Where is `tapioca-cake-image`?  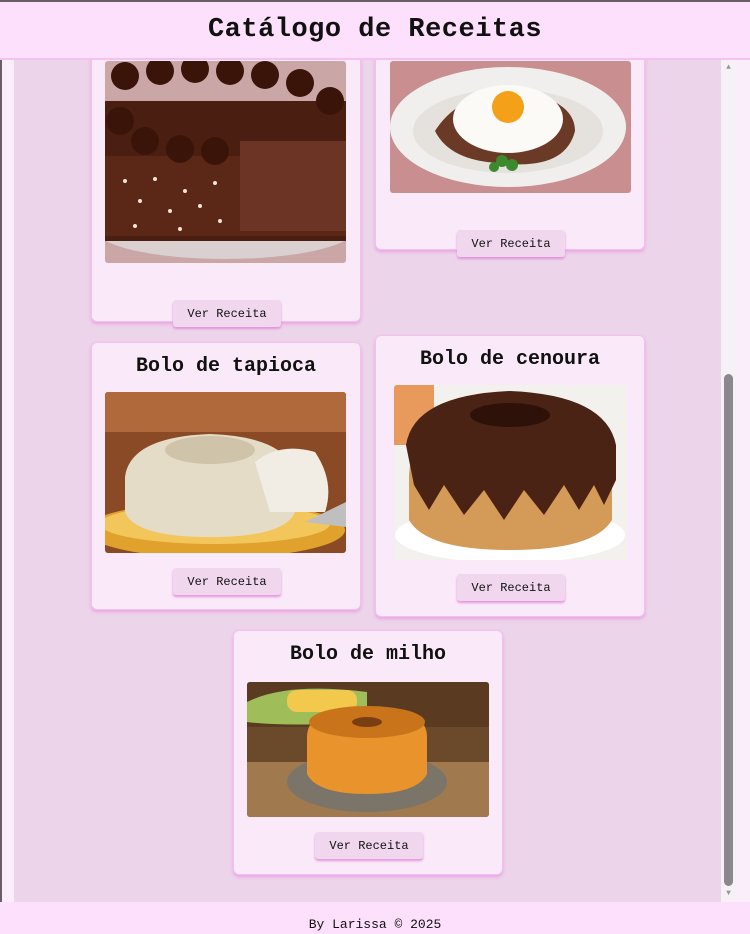
tapioca-cake-image is located at coordinates (225, 472).